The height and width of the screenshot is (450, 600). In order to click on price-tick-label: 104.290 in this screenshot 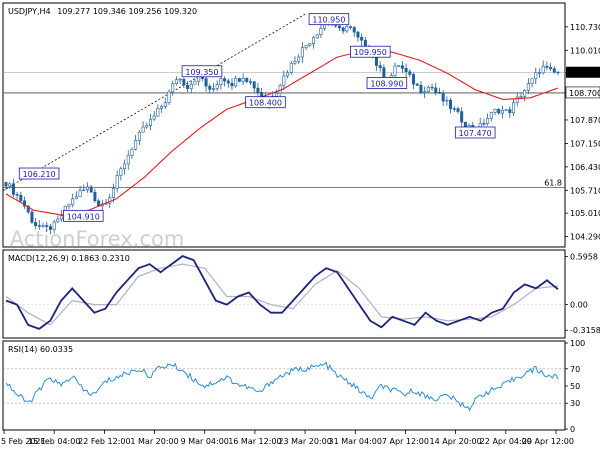, I will do `click(585, 237)`.